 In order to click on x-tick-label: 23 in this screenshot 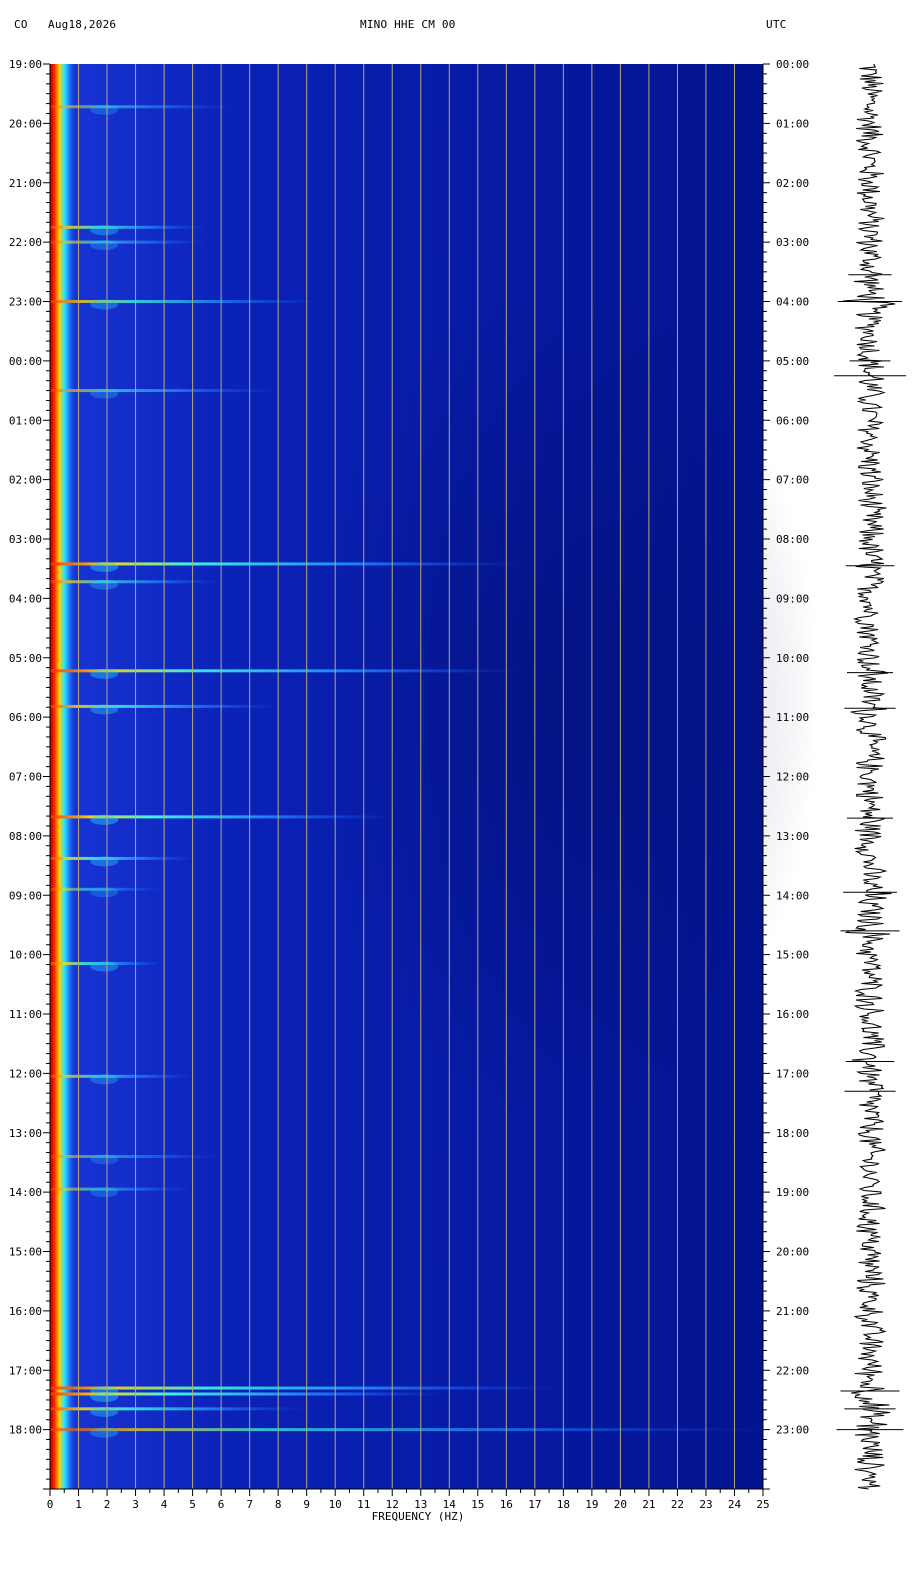, I will do `click(705, 1504)`.